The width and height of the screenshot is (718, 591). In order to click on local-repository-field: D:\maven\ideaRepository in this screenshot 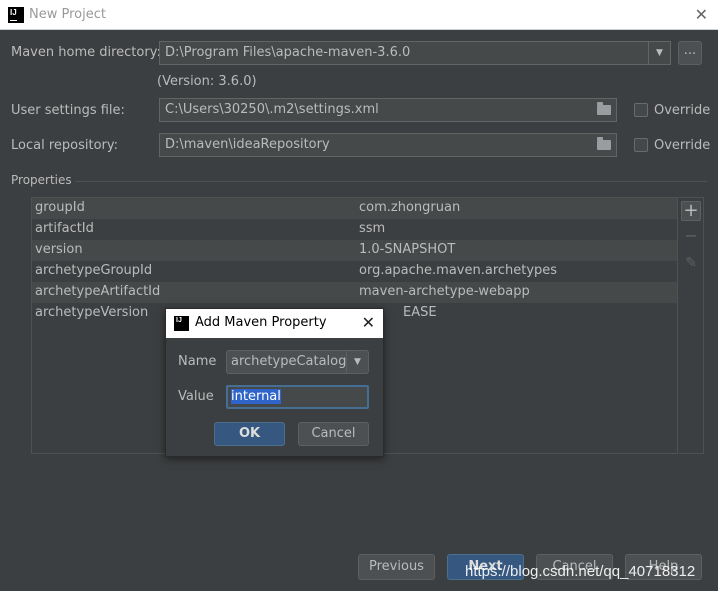, I will do `click(388, 145)`.